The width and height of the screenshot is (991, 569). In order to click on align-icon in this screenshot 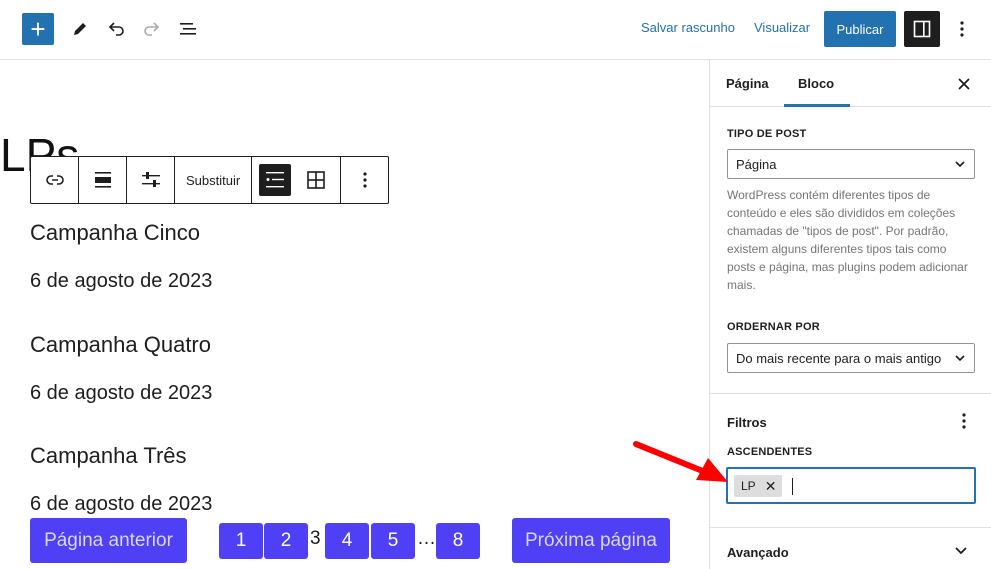, I will do `click(102, 180)`.